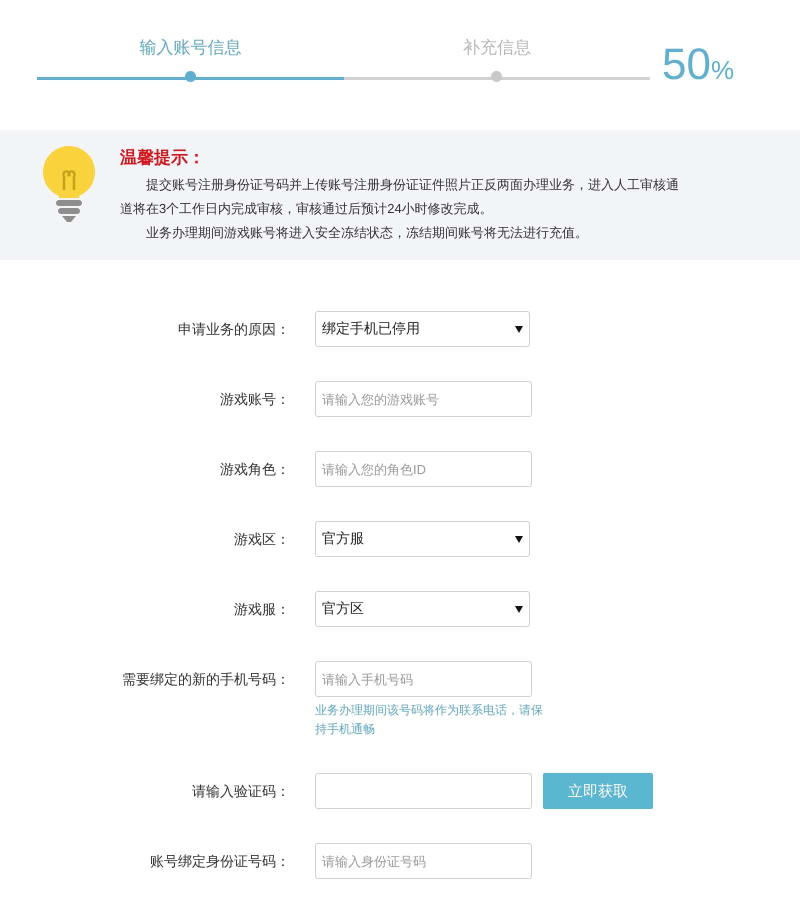  I want to click on field-label: 请输入验证码：, so click(240, 791).